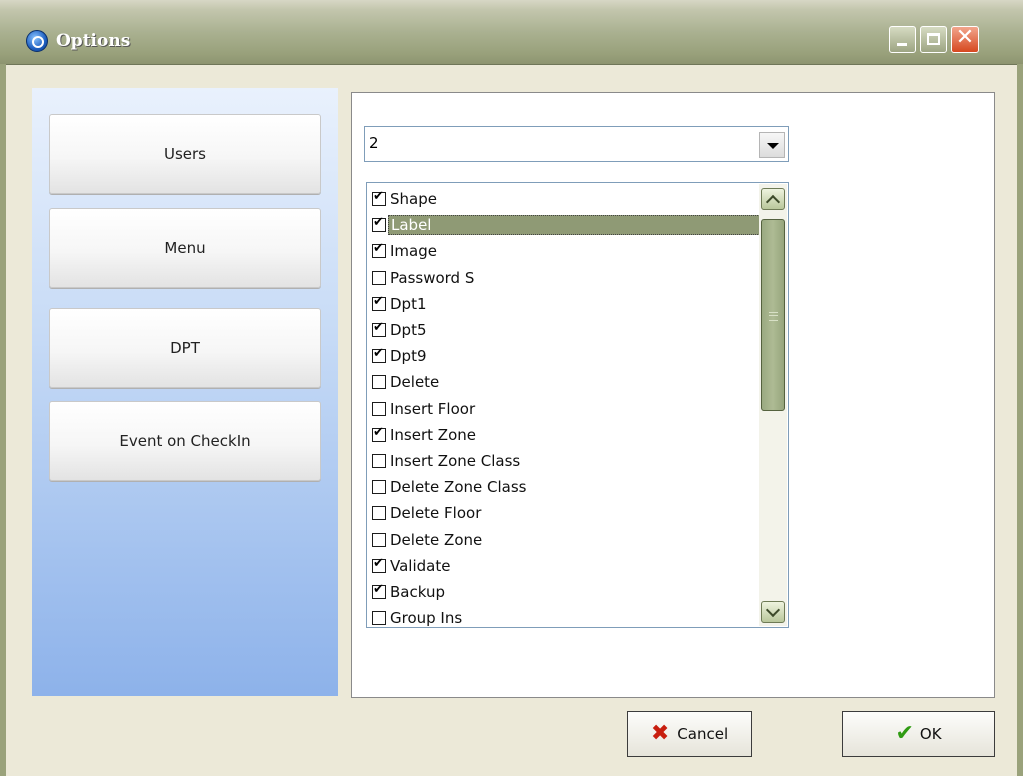 The width and height of the screenshot is (1023, 776). Describe the element at coordinates (3, 420) in the screenshot. I see `window-frame-left` at that location.